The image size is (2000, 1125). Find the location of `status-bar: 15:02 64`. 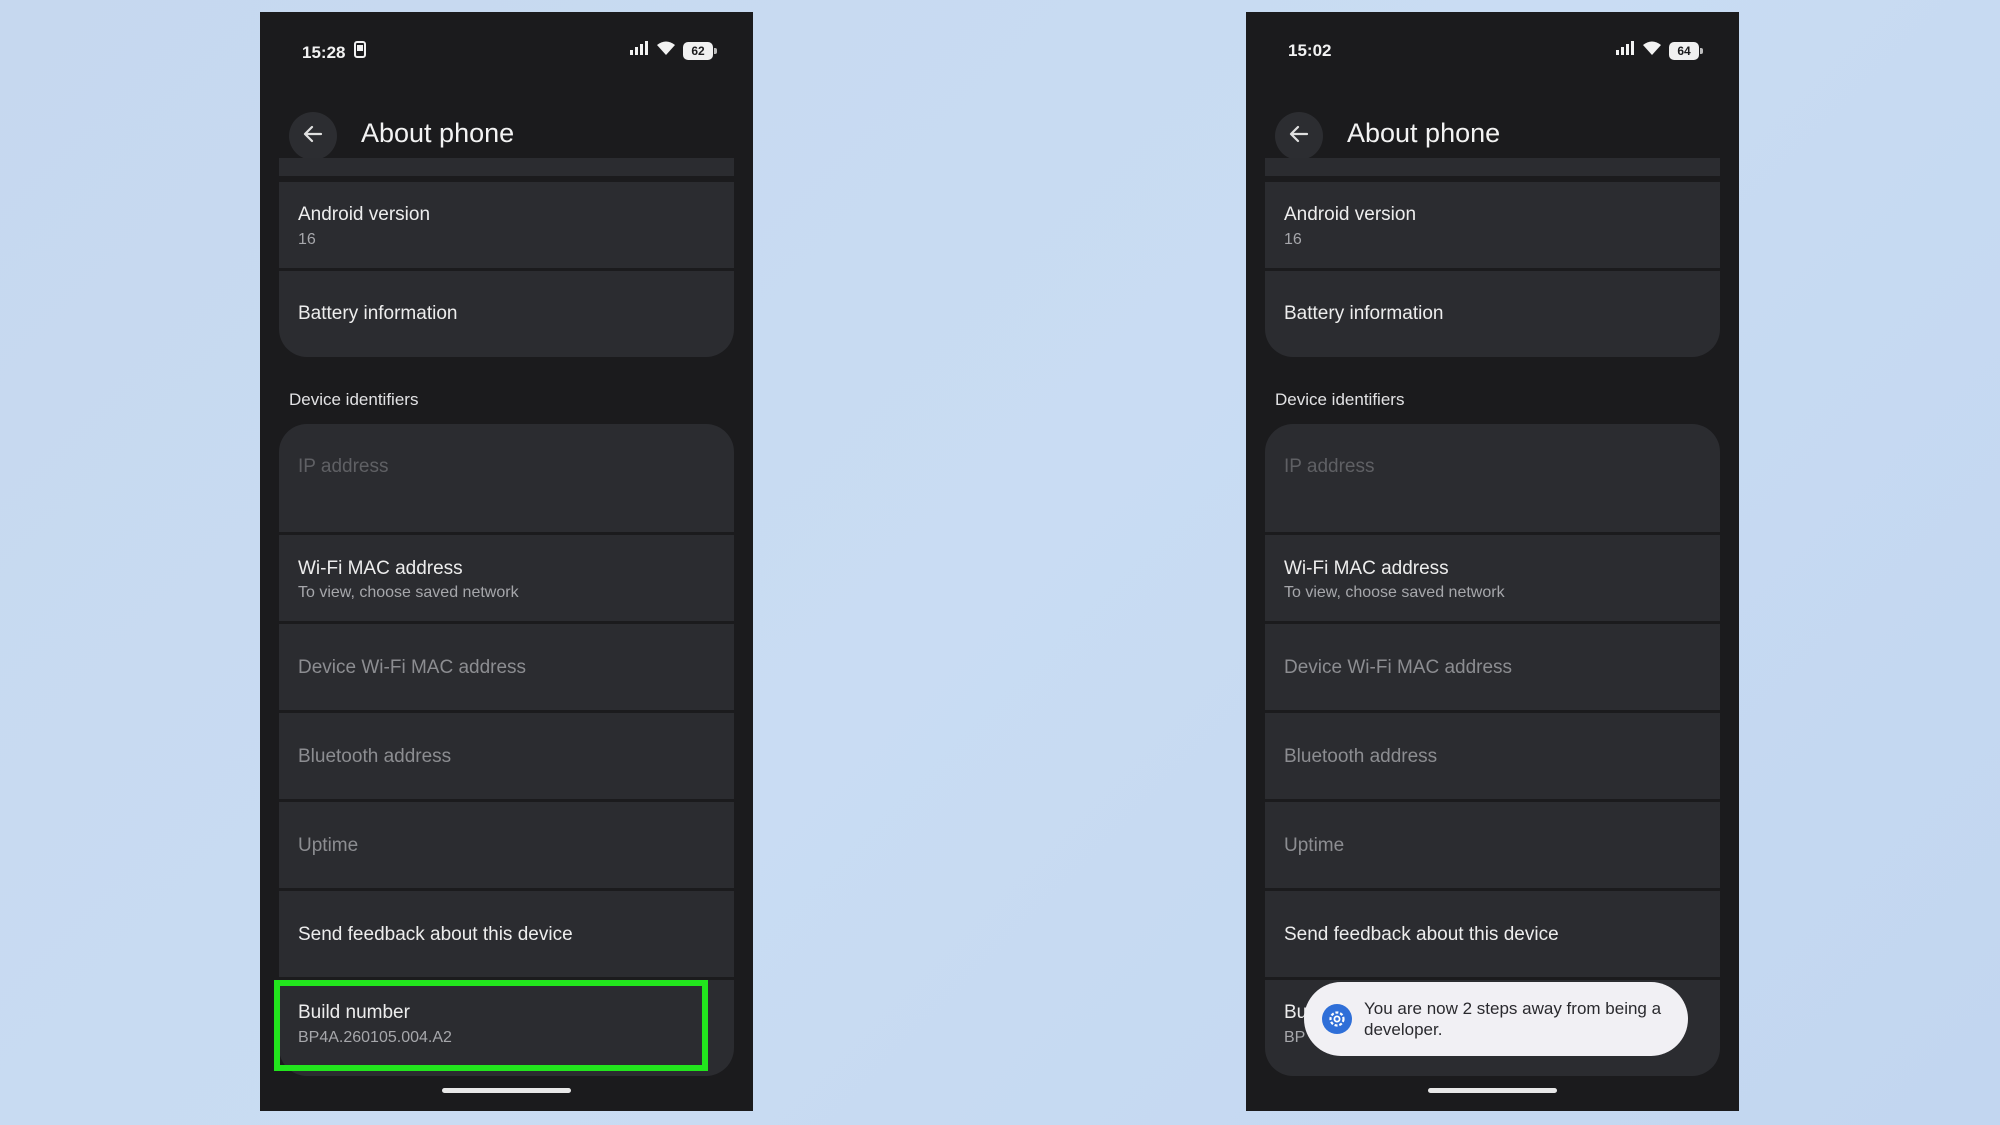

status-bar: 15:02 64 is located at coordinates (1492, 52).